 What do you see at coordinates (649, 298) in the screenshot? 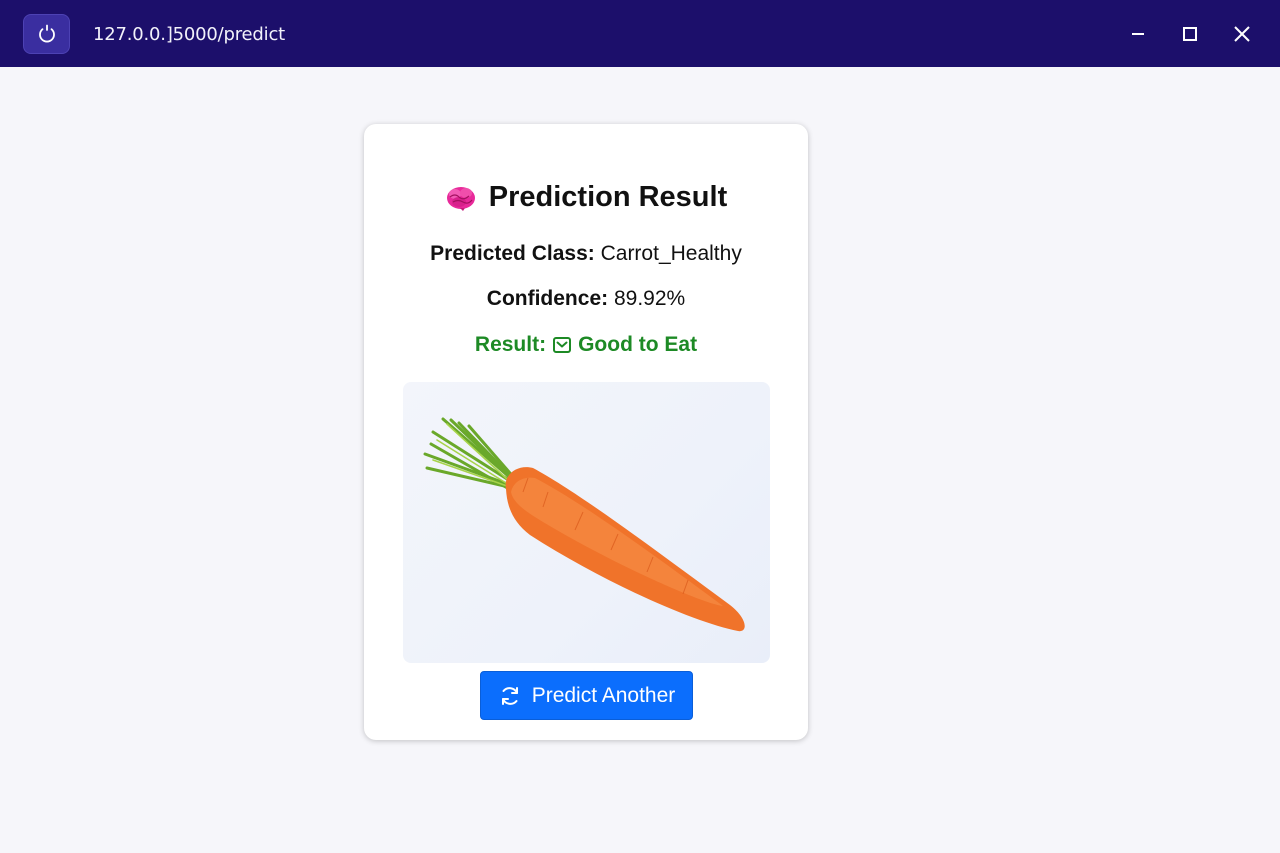
I see `confidence-value: 89.92%` at bounding box center [649, 298].